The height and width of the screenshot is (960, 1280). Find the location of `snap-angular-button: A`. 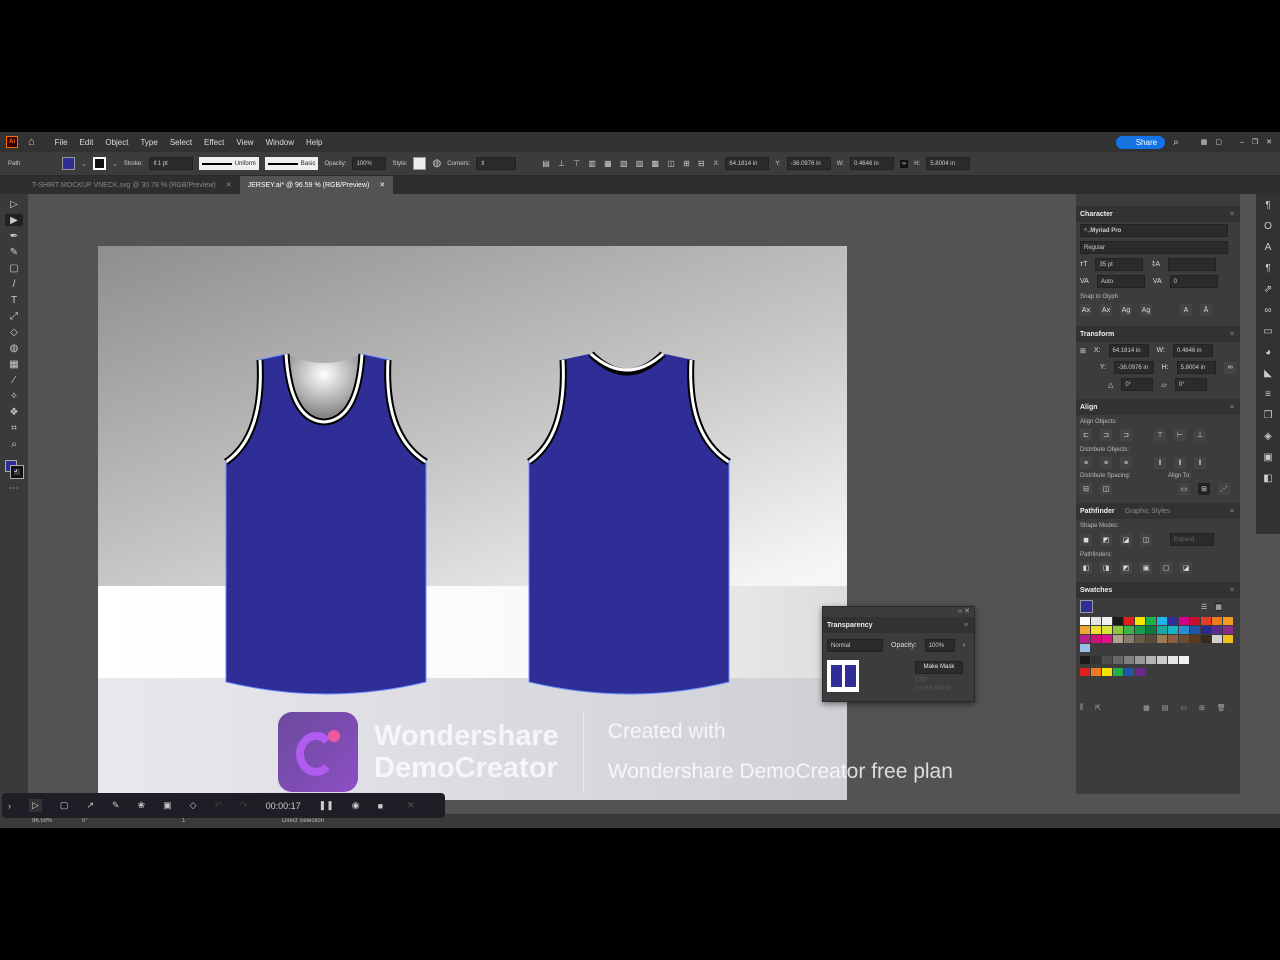

snap-angular-button: A is located at coordinates (1186, 310).